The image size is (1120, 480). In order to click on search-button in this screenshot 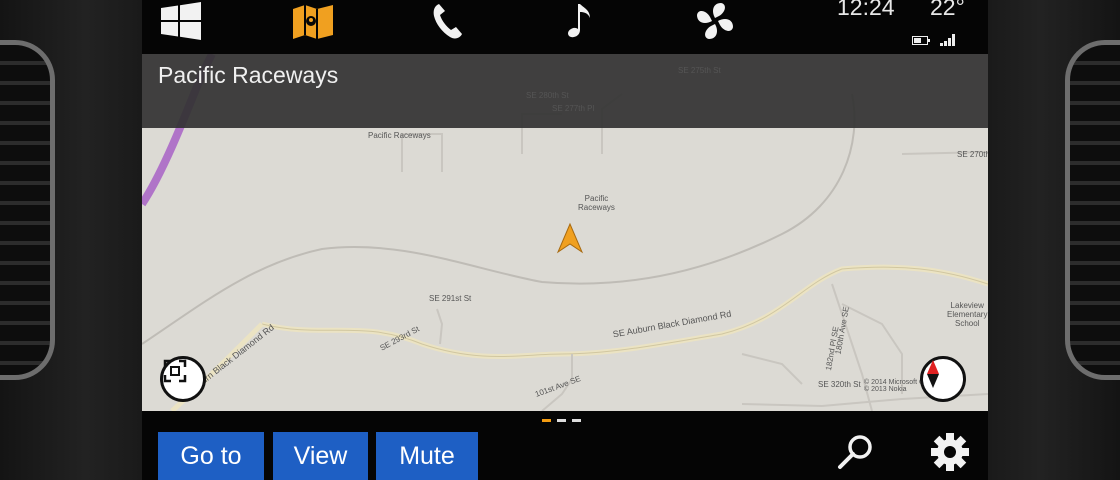, I will do `click(856, 452)`.